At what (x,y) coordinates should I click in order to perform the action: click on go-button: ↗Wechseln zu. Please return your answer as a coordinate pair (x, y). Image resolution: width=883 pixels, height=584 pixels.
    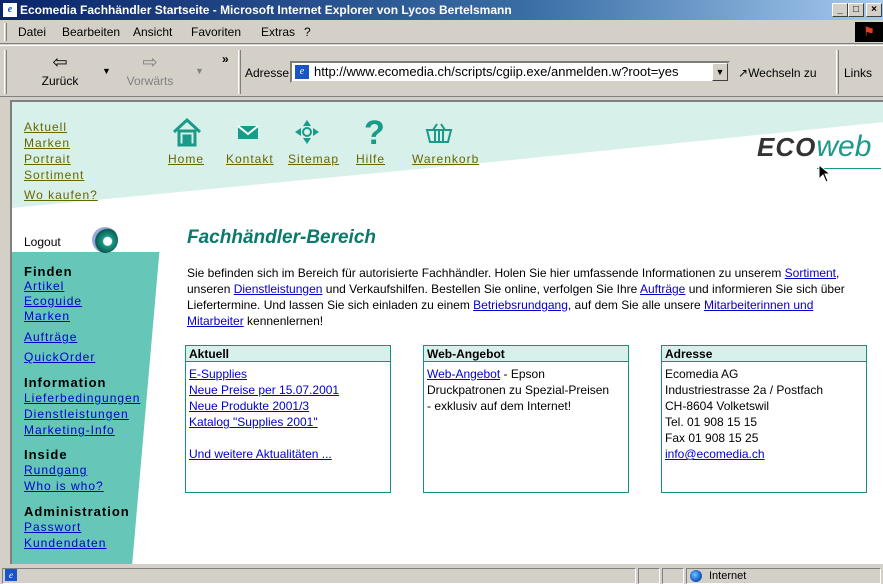
    Looking at the image, I should click on (777, 73).